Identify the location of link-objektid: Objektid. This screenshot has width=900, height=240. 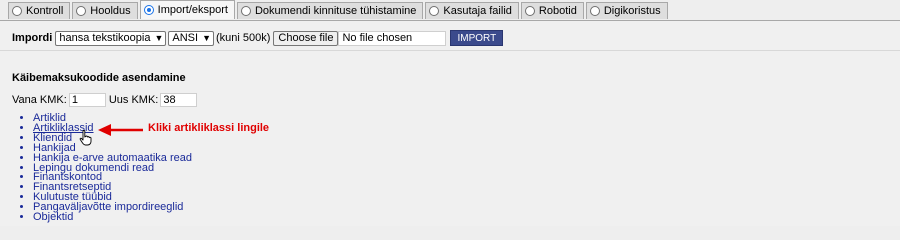
(53, 217).